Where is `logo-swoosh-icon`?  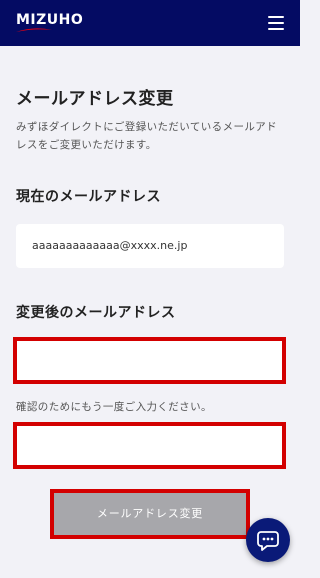
logo-swoosh-icon is located at coordinates (34, 30).